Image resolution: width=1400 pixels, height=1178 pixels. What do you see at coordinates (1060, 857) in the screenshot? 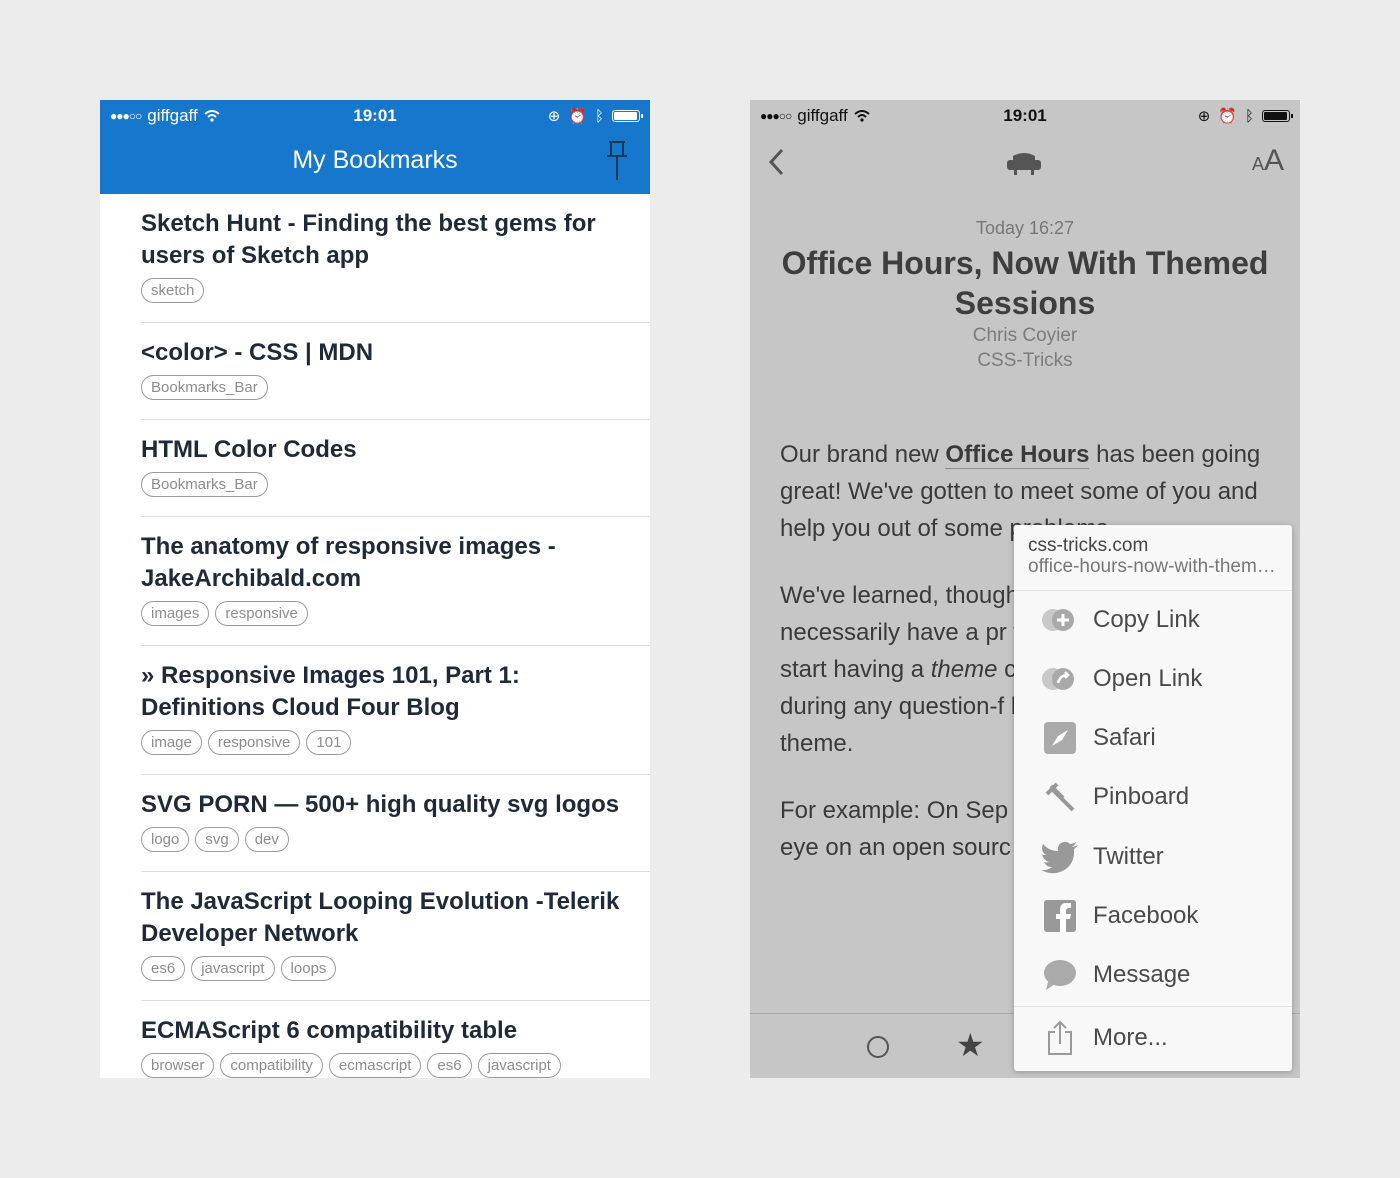
I see `twitter-icon` at bounding box center [1060, 857].